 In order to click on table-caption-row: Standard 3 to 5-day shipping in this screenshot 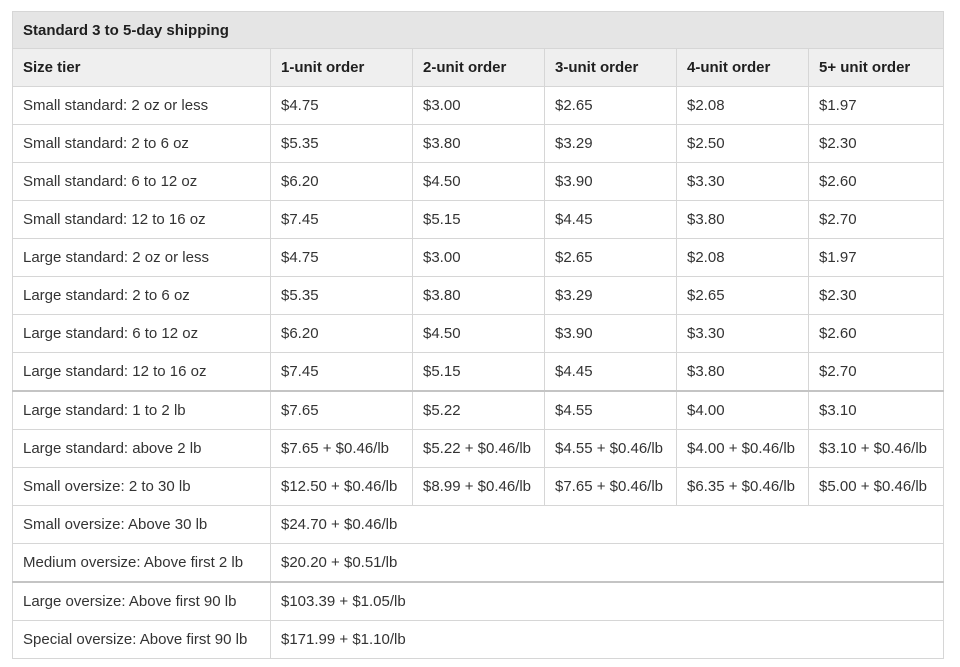, I will do `click(478, 30)`.